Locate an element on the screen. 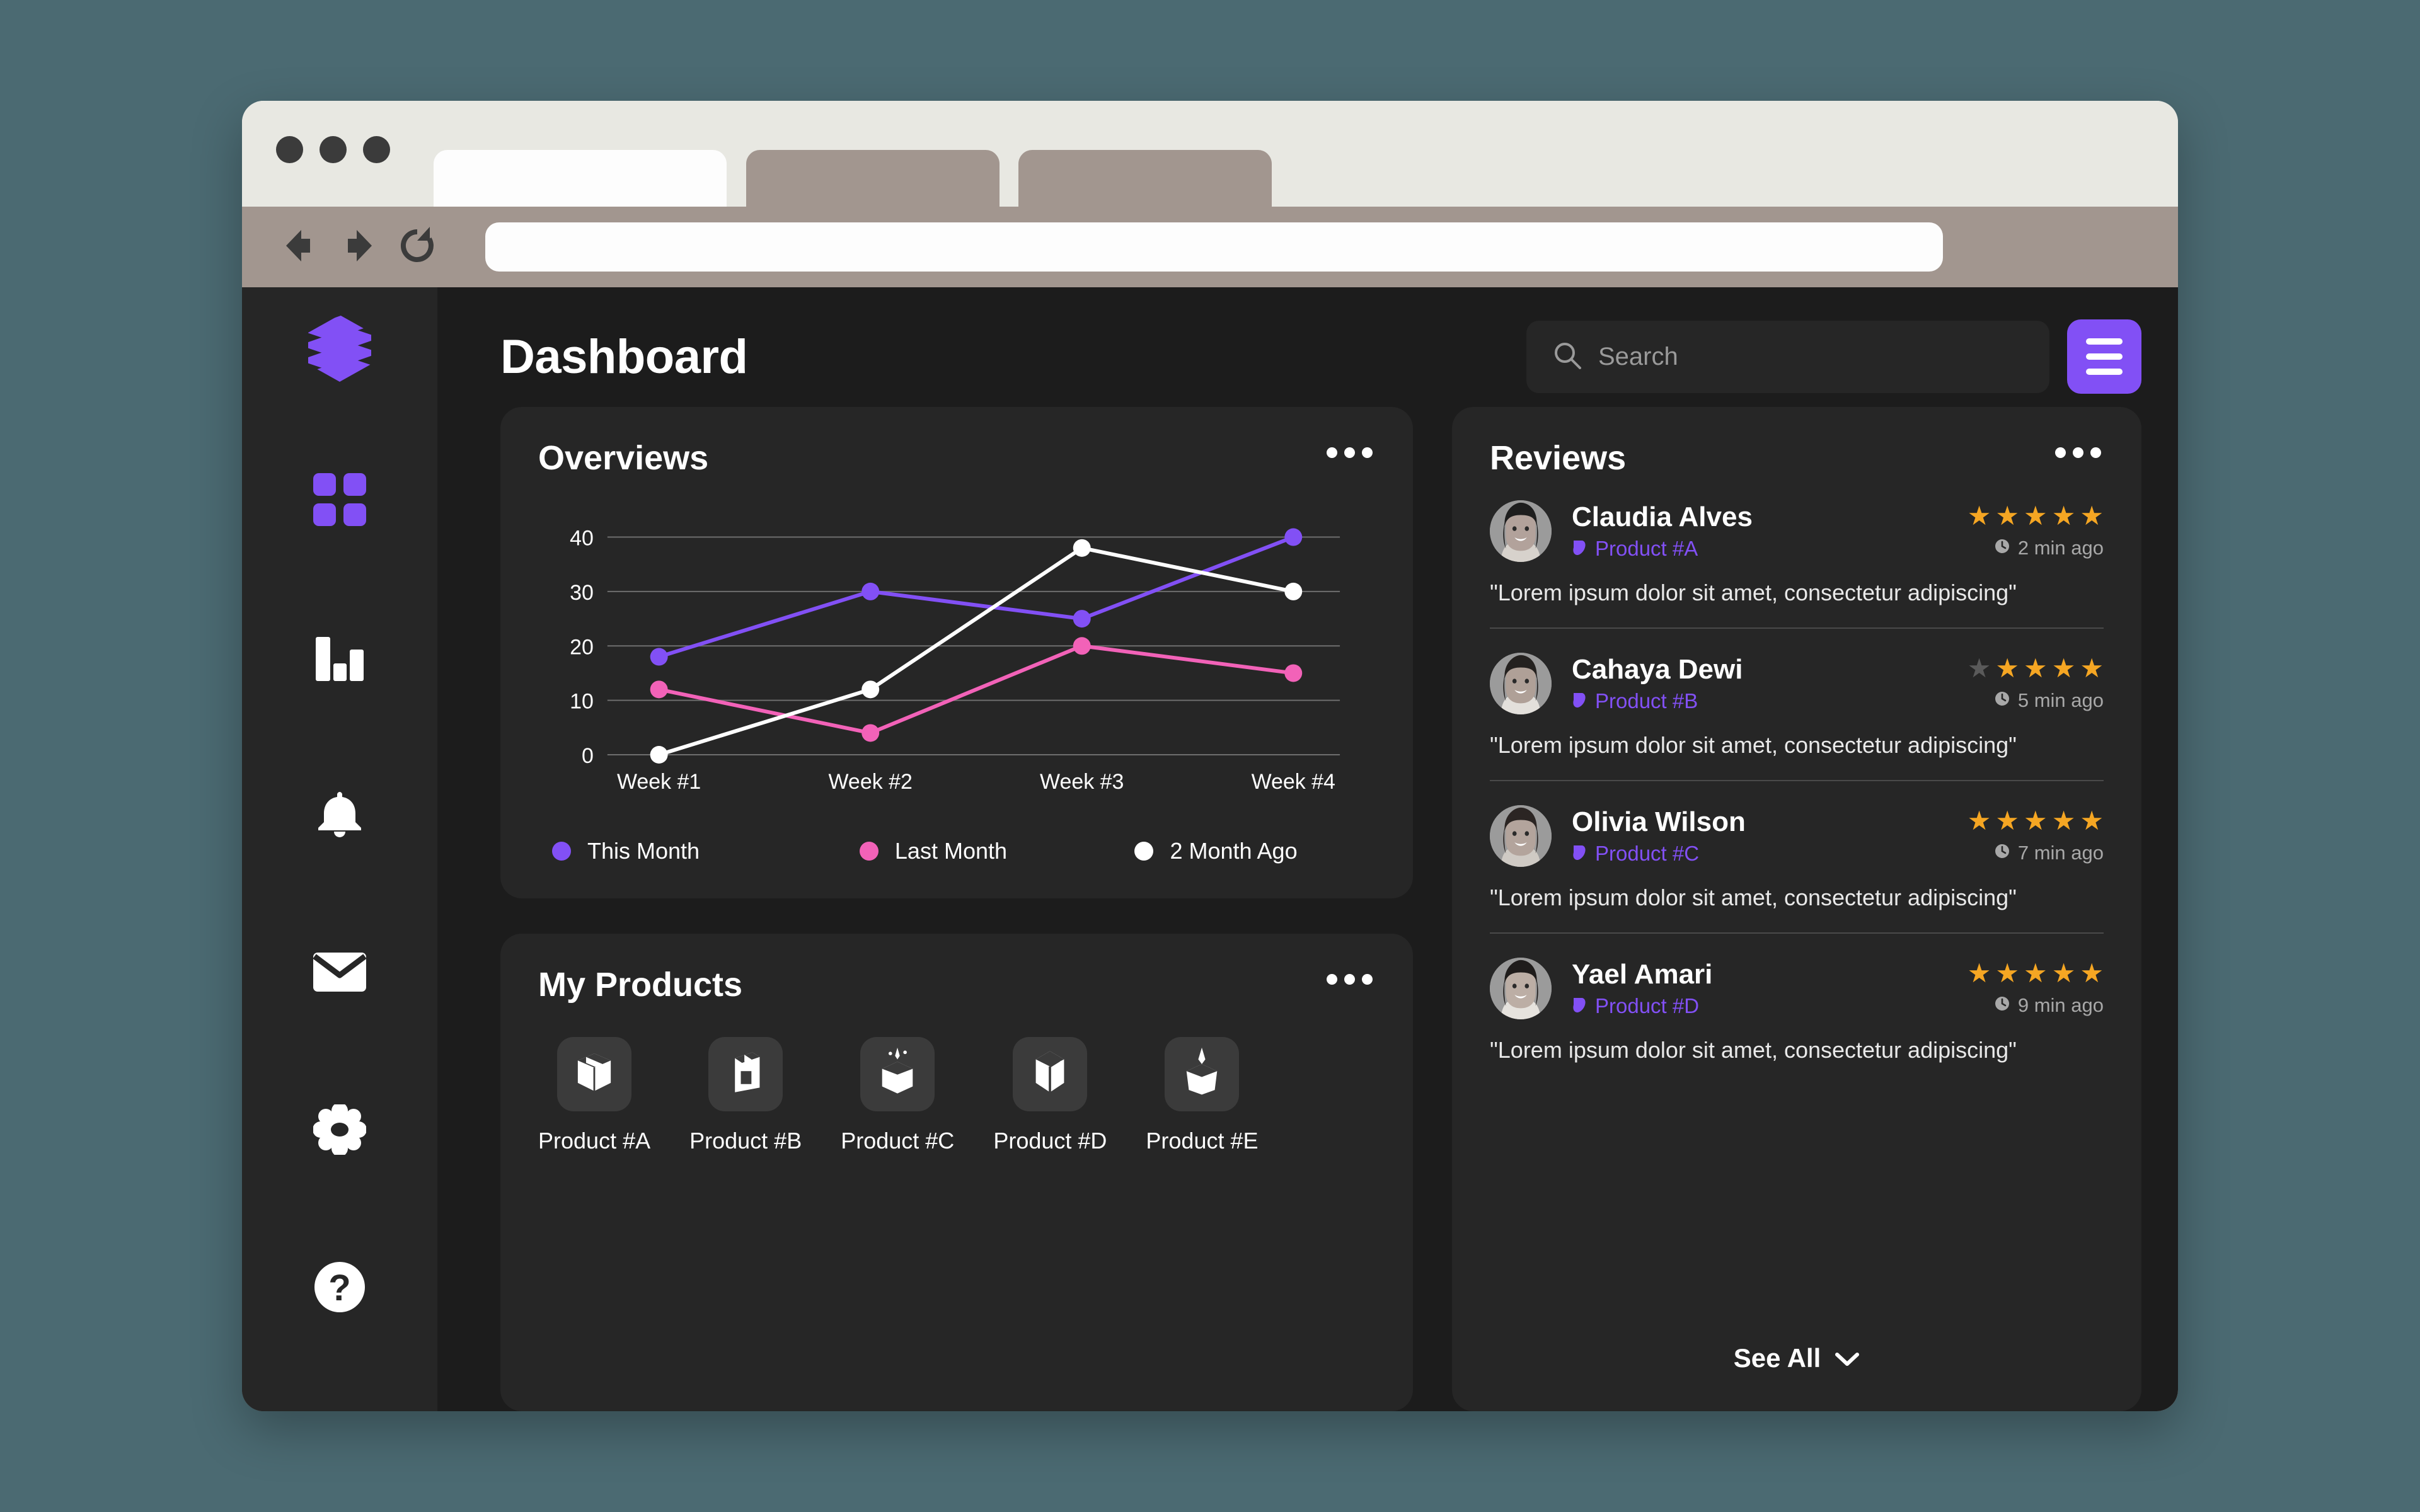 The image size is (2420, 1512). product-item: Product #C is located at coordinates (898, 1095).